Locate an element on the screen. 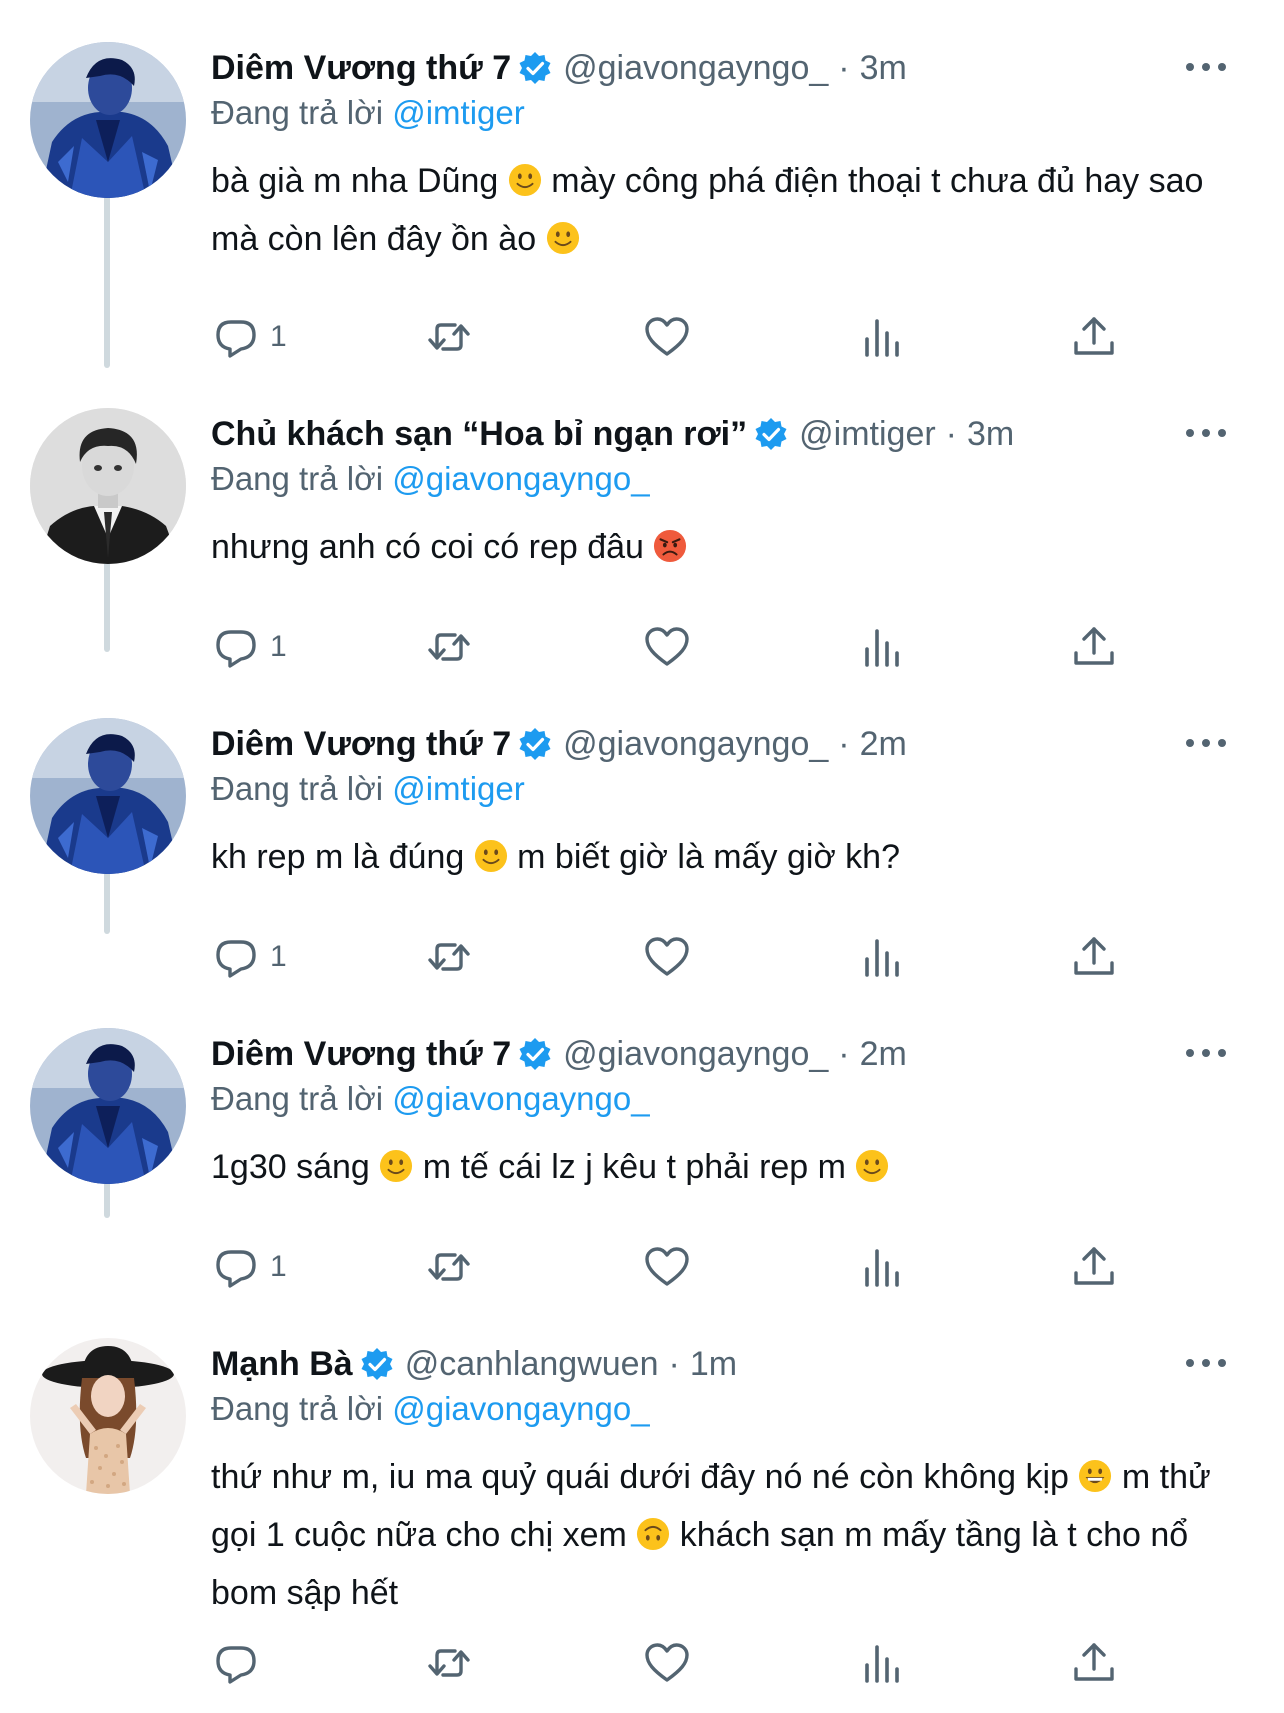 The image size is (1284, 1713). tweet-text-segment: m tế cái lz j kêu t phải rep m is located at coordinates (634, 1167).